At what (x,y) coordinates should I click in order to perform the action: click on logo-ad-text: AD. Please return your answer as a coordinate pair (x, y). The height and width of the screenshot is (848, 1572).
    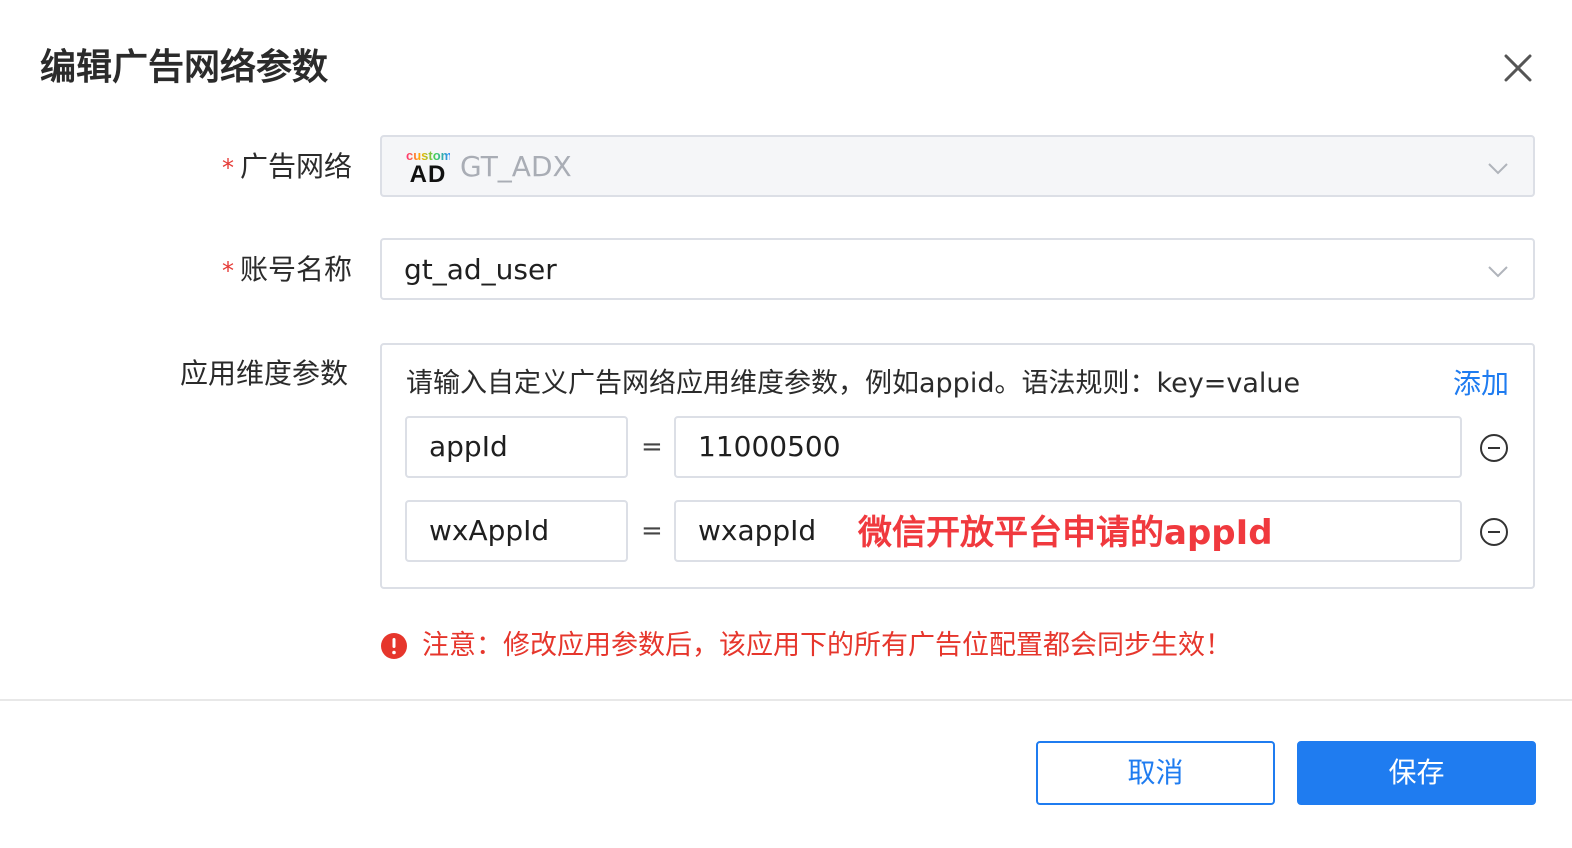
    Looking at the image, I should click on (428, 174).